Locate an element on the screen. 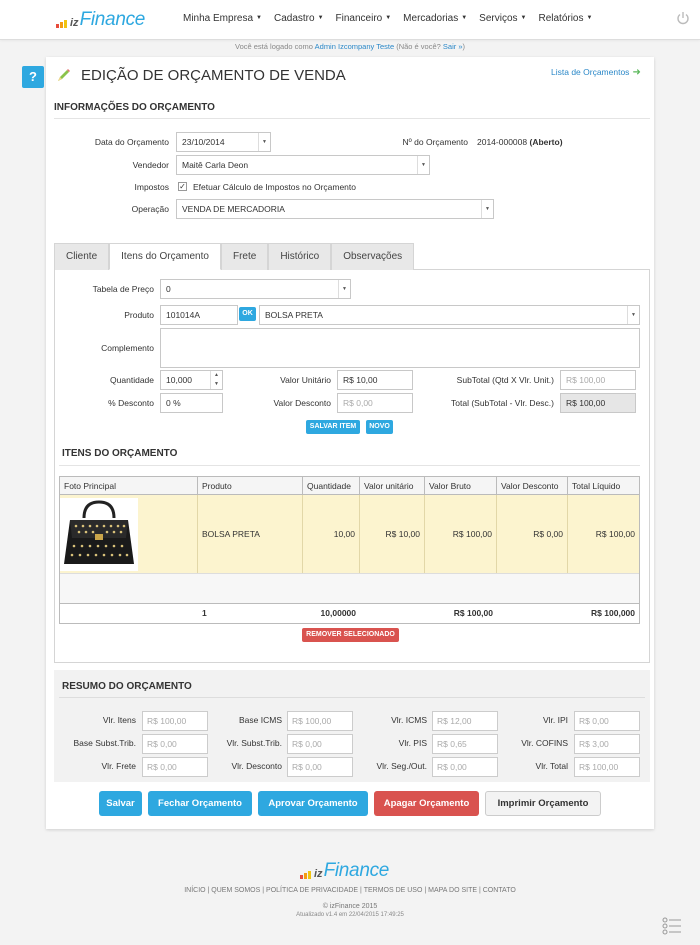 This screenshot has height=945, width=700. nav-cadastro: Cadastro ▼ is located at coordinates (299, 18).